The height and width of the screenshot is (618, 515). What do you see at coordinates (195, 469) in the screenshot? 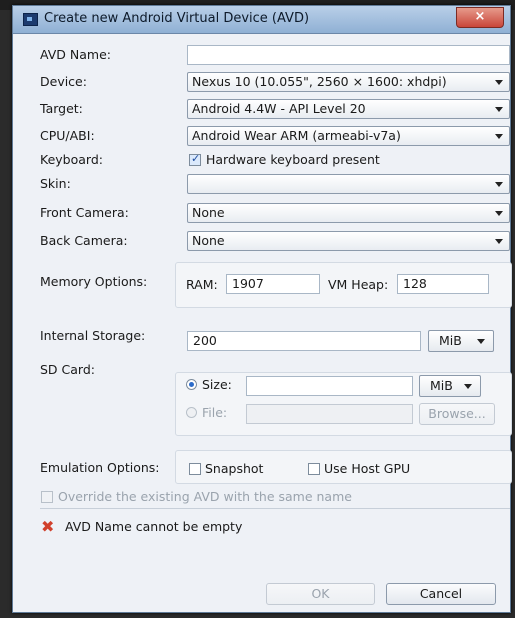
I see `snapshot-checkbox` at bounding box center [195, 469].